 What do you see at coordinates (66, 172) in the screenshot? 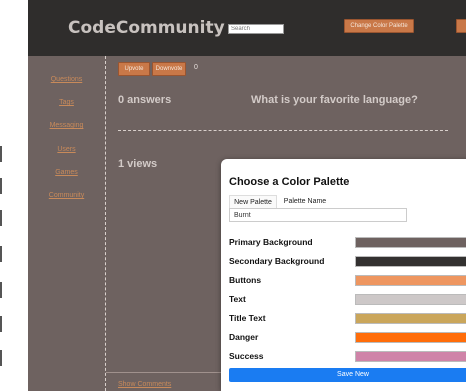
I see `sidebar-item-games: Games` at bounding box center [66, 172].